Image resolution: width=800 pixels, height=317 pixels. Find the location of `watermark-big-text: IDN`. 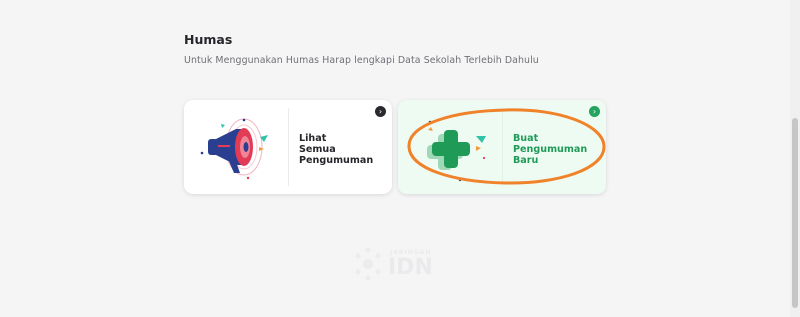

watermark-big-text: IDN is located at coordinates (410, 267).